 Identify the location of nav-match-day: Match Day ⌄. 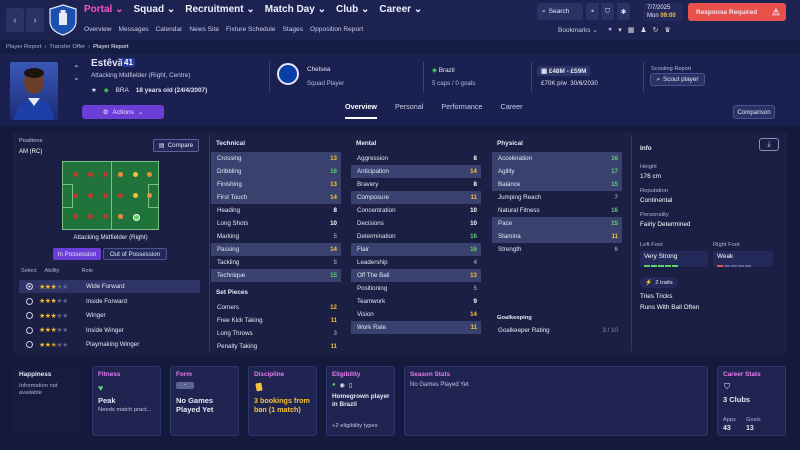
(295, 9).